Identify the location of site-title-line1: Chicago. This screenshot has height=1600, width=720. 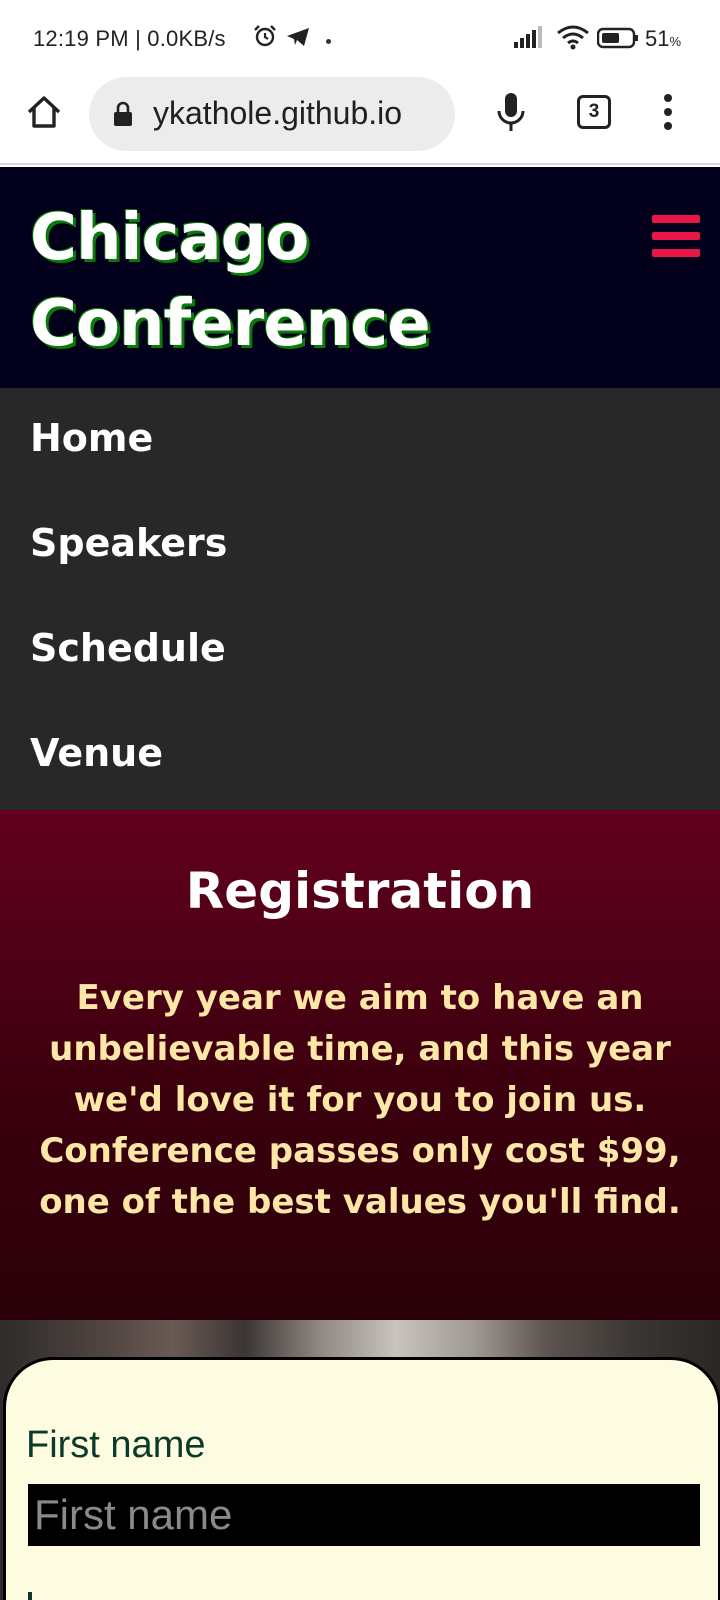
(169, 238).